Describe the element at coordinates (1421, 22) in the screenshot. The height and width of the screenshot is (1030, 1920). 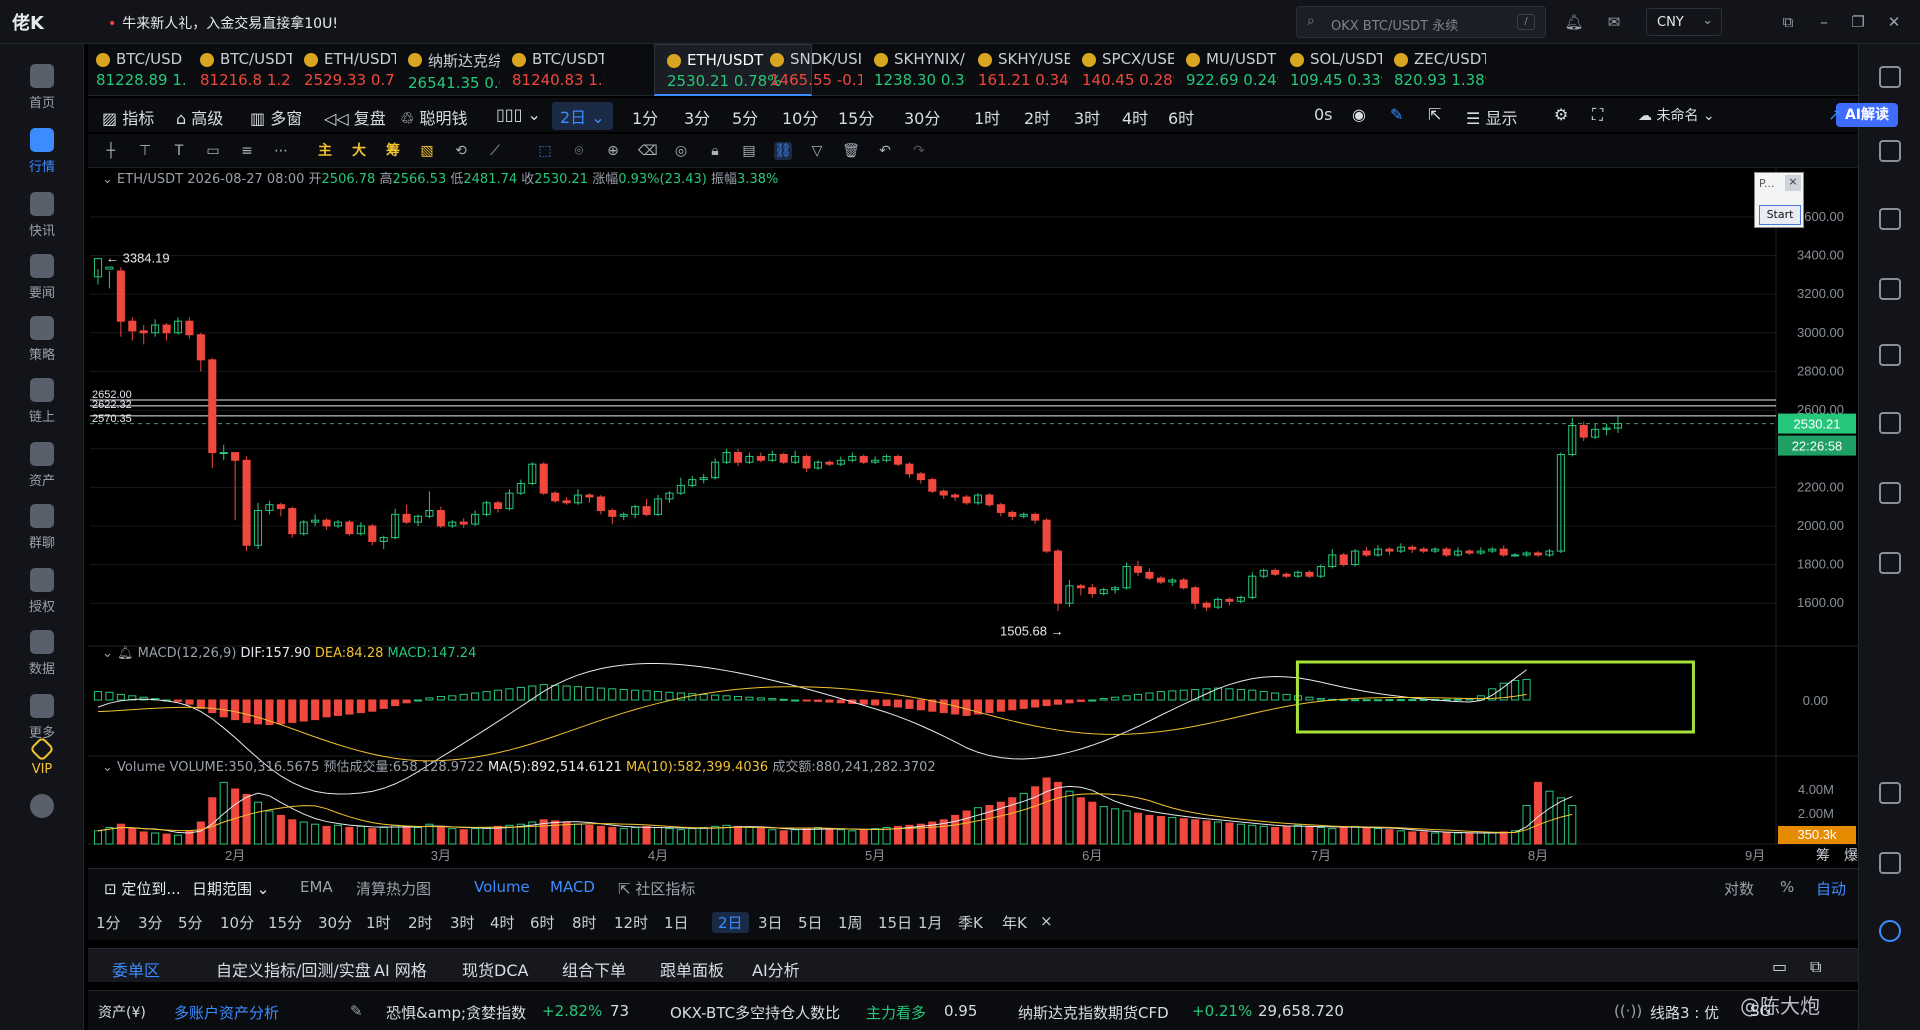
I see `search-box: ⌕ OKX BTC/USDT 永续 /` at that location.